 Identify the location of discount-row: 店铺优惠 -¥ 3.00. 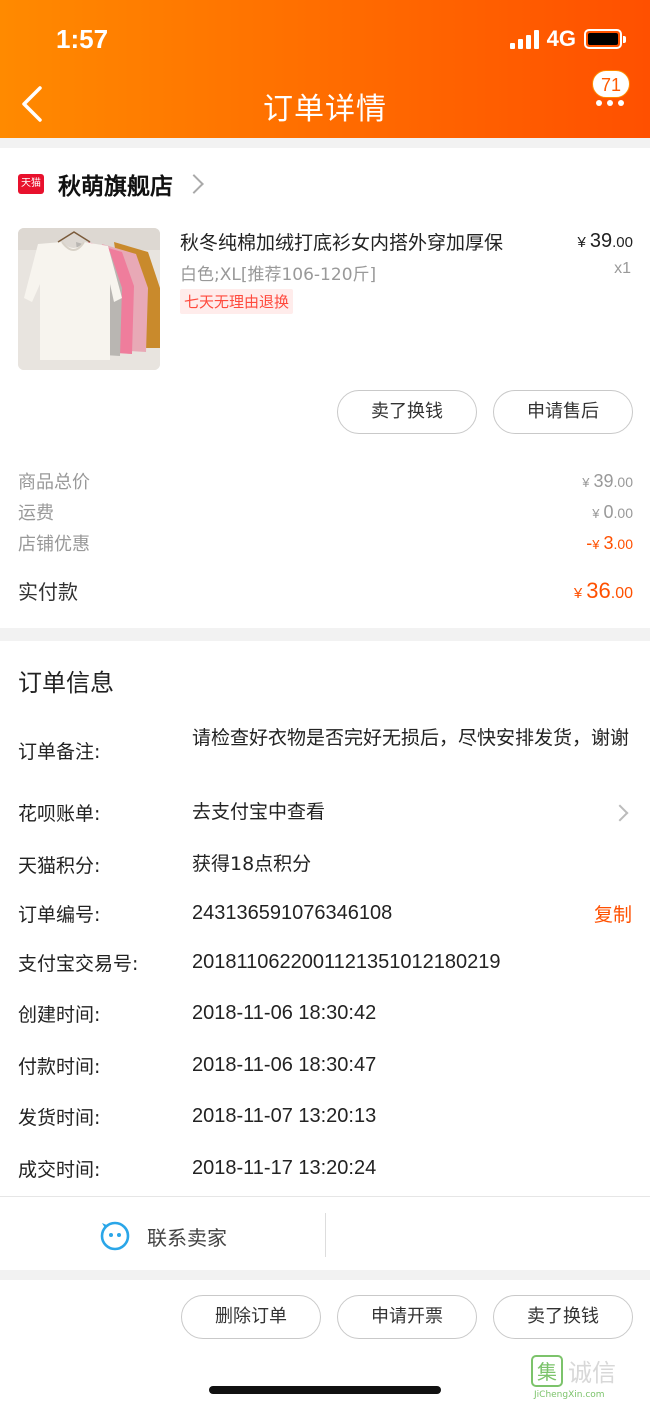
(325, 543).